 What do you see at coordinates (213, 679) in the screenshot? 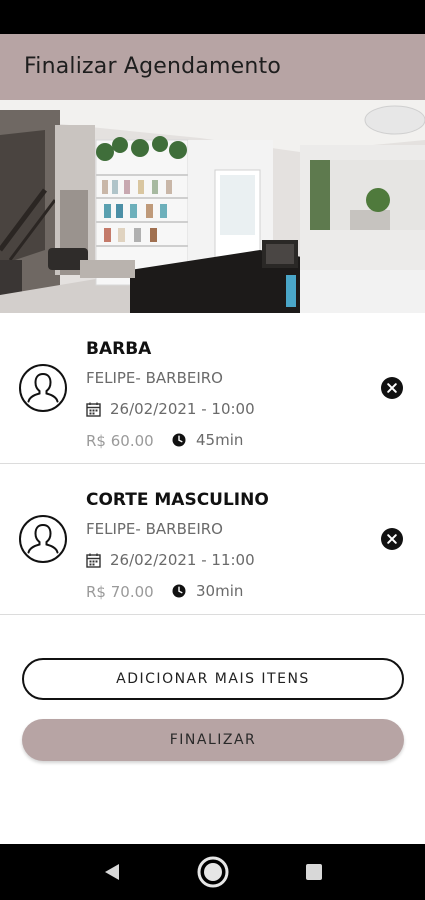
I see `add-more-items-button: ADICIONAR MAIS ITENS` at bounding box center [213, 679].